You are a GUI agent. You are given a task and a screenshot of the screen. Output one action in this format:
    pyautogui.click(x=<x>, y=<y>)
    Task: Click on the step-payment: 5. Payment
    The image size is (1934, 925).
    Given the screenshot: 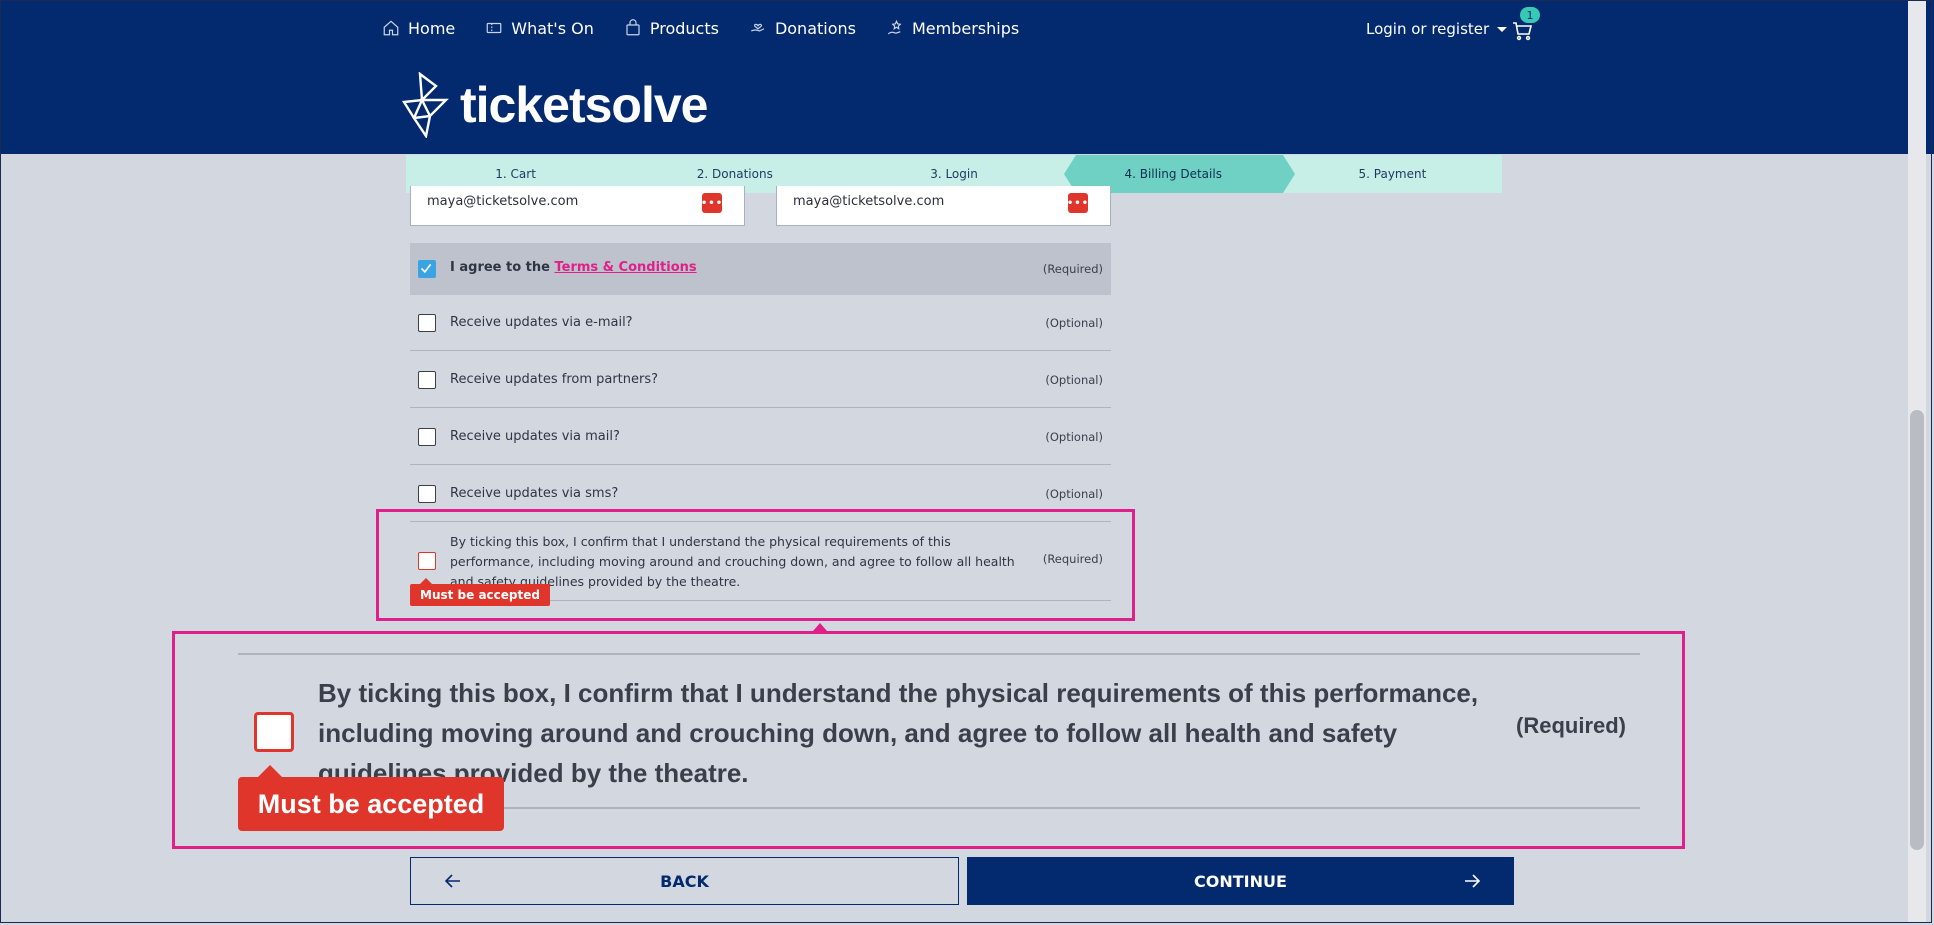 What is the action you would take?
    pyautogui.click(x=1392, y=174)
    